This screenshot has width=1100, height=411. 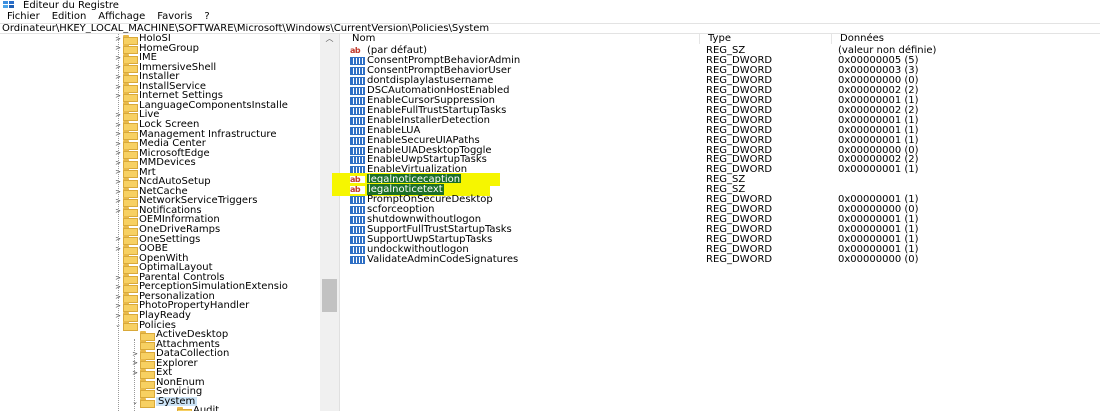 What do you see at coordinates (329, 39) in the screenshot?
I see `scroll-up-icon: ︿` at bounding box center [329, 39].